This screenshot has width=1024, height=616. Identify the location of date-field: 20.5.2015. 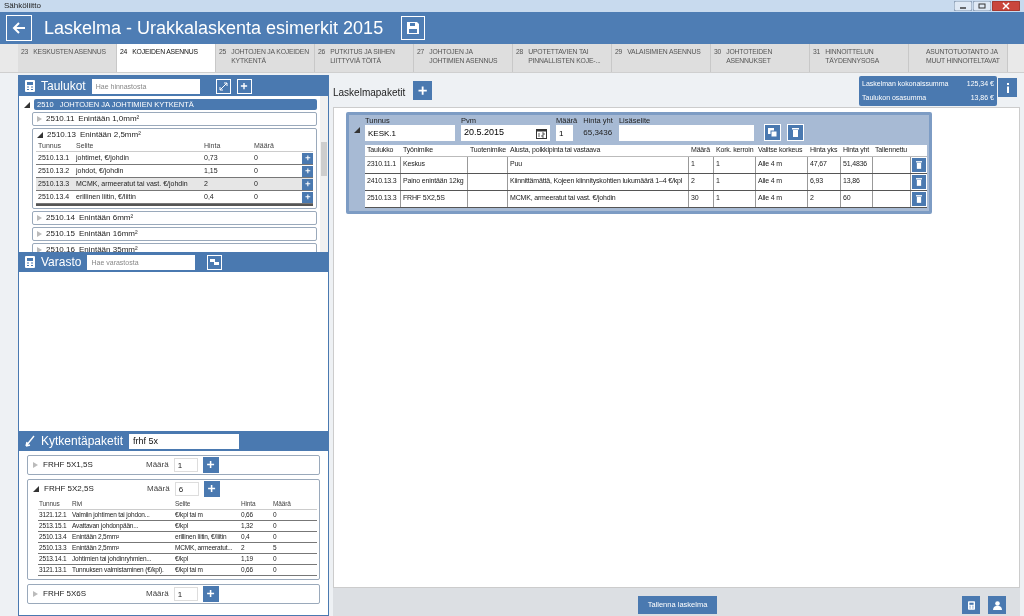
(505, 133).